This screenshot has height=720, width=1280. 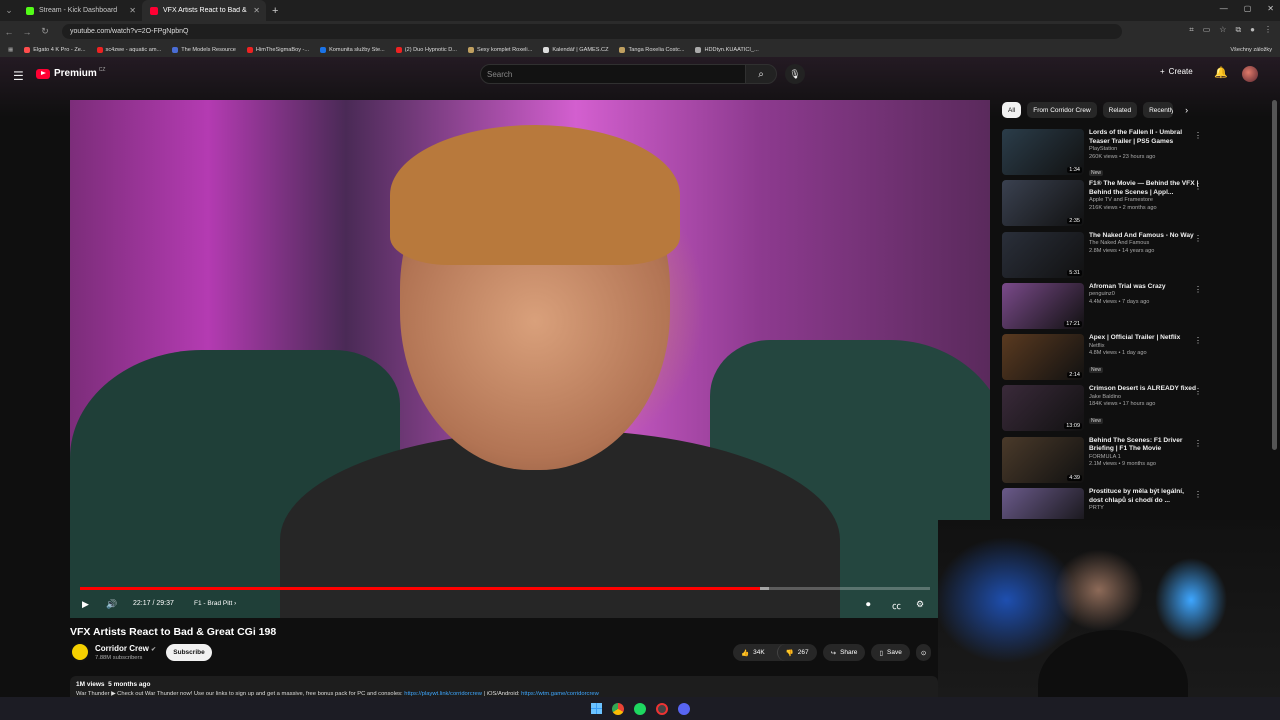 What do you see at coordinates (1221, 72) in the screenshot?
I see `notifications-bell-icon: 🔔` at bounding box center [1221, 72].